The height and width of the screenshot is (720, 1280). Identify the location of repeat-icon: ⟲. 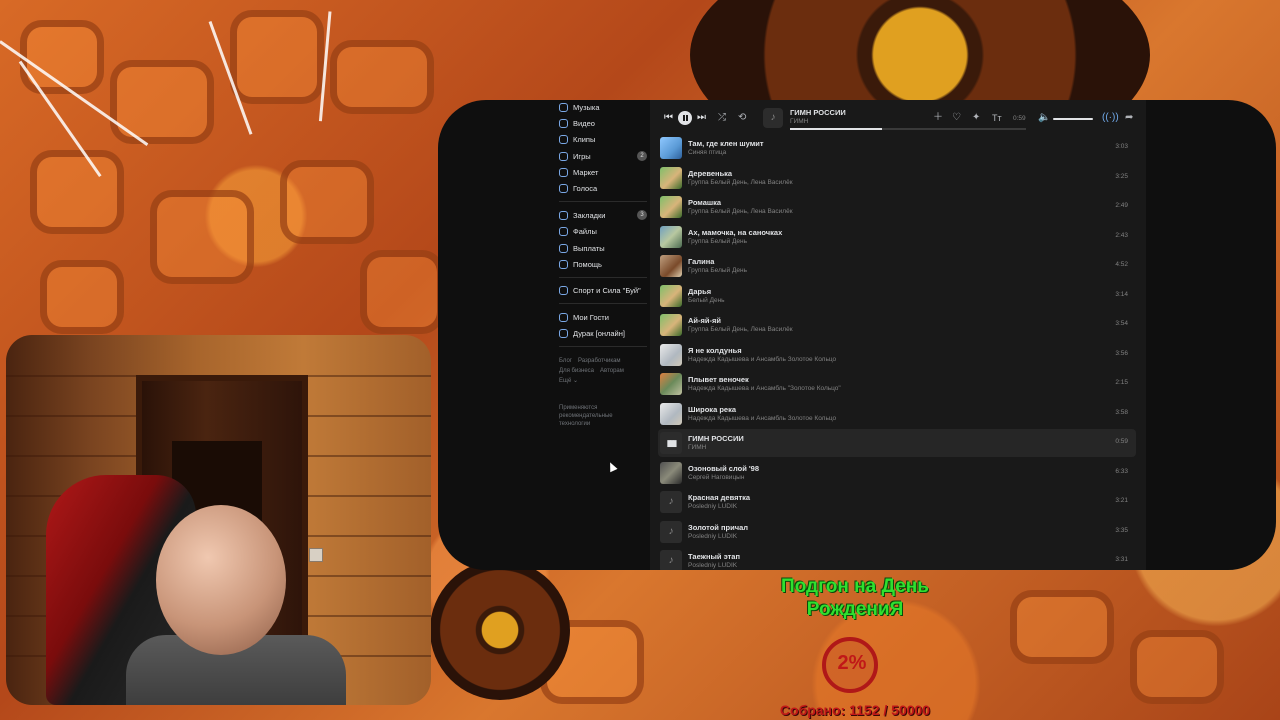
(742, 118).